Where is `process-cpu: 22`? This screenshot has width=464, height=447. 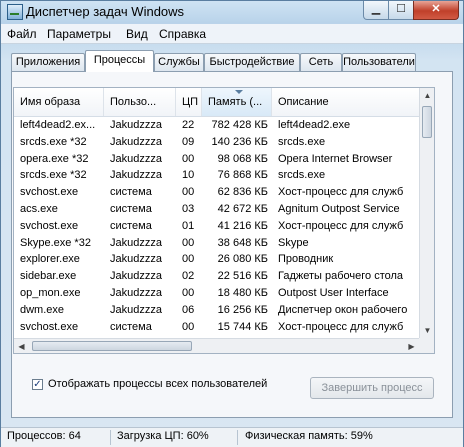 process-cpu: 22 is located at coordinates (188, 125).